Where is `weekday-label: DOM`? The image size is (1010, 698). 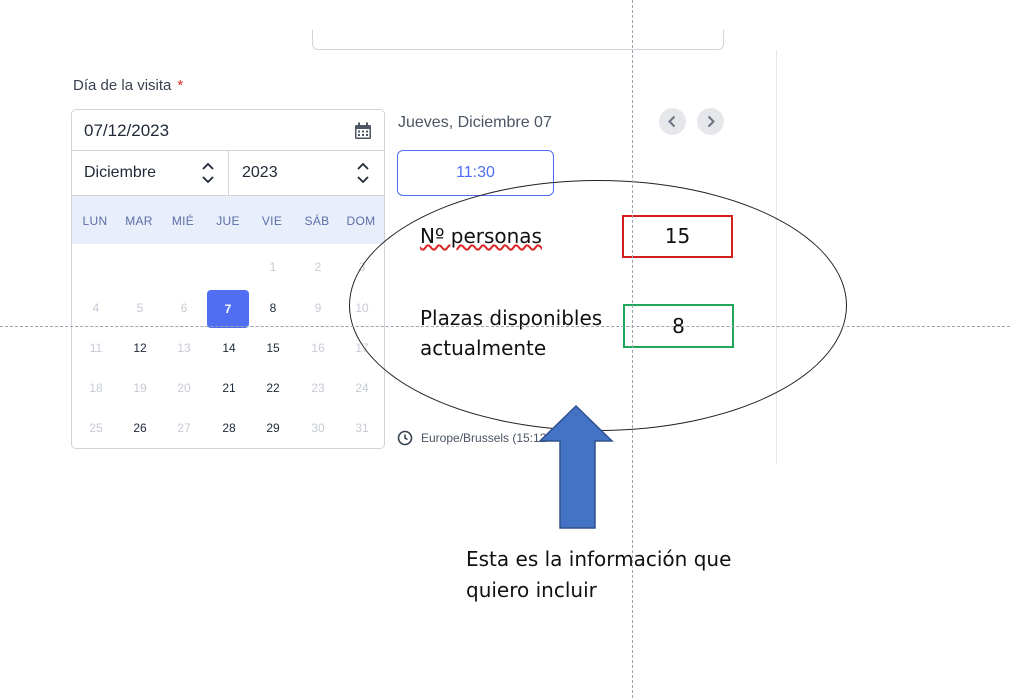 weekday-label: DOM is located at coordinates (361, 221).